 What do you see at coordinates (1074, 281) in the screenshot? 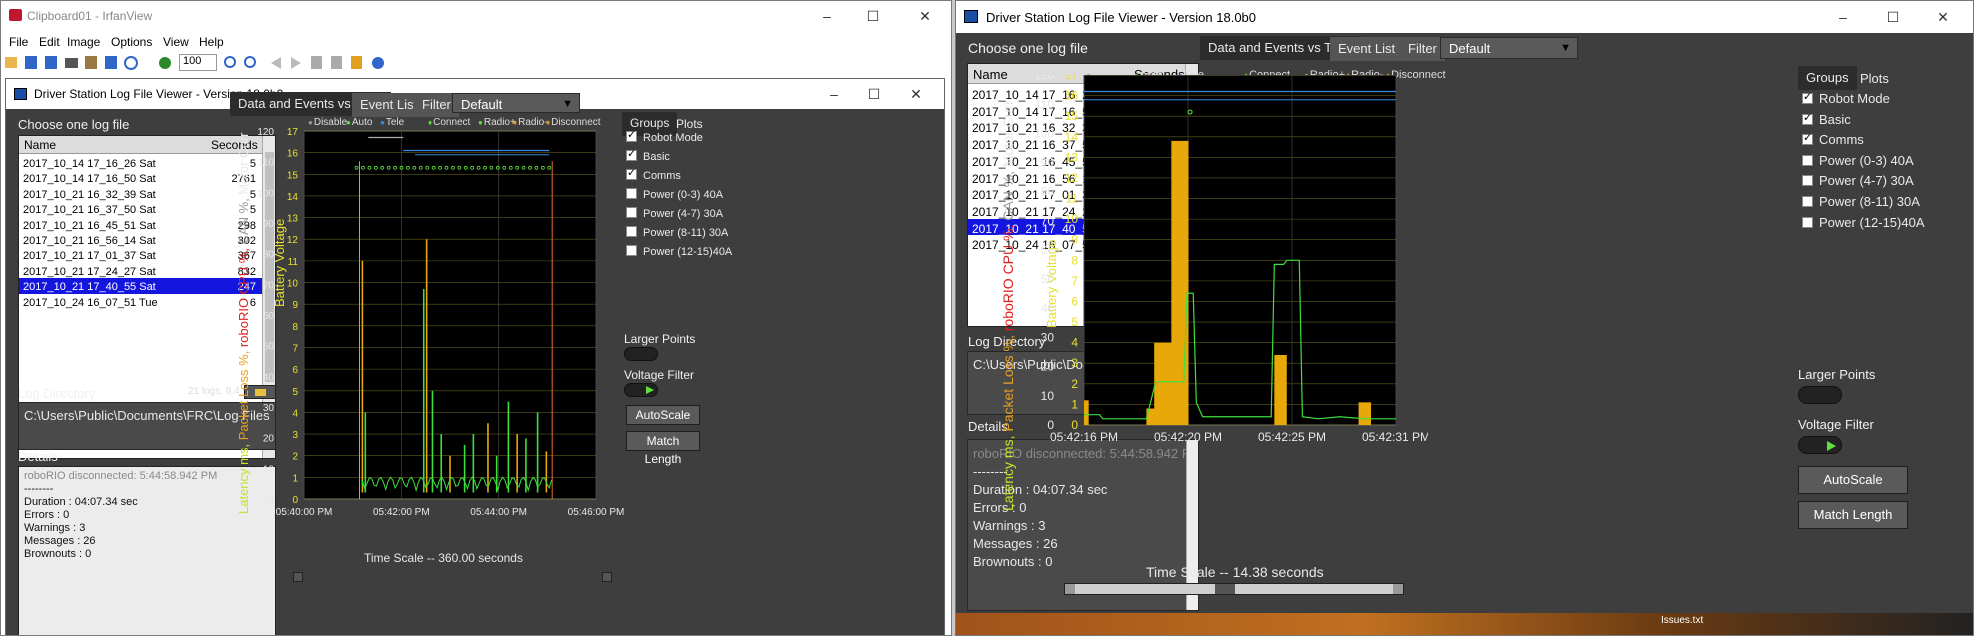
I see `y-right-tick: 7` at bounding box center [1074, 281].